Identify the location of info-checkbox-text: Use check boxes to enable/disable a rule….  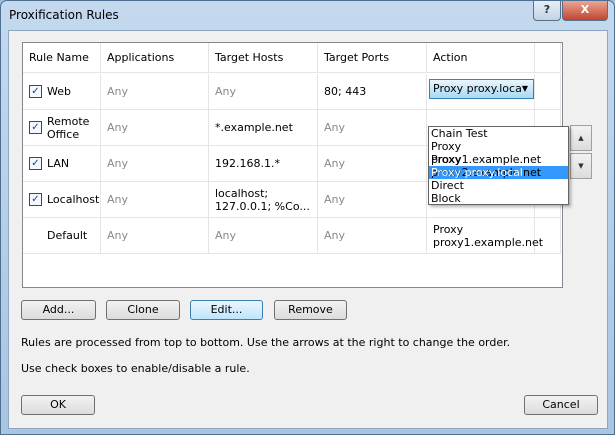
(135, 368).